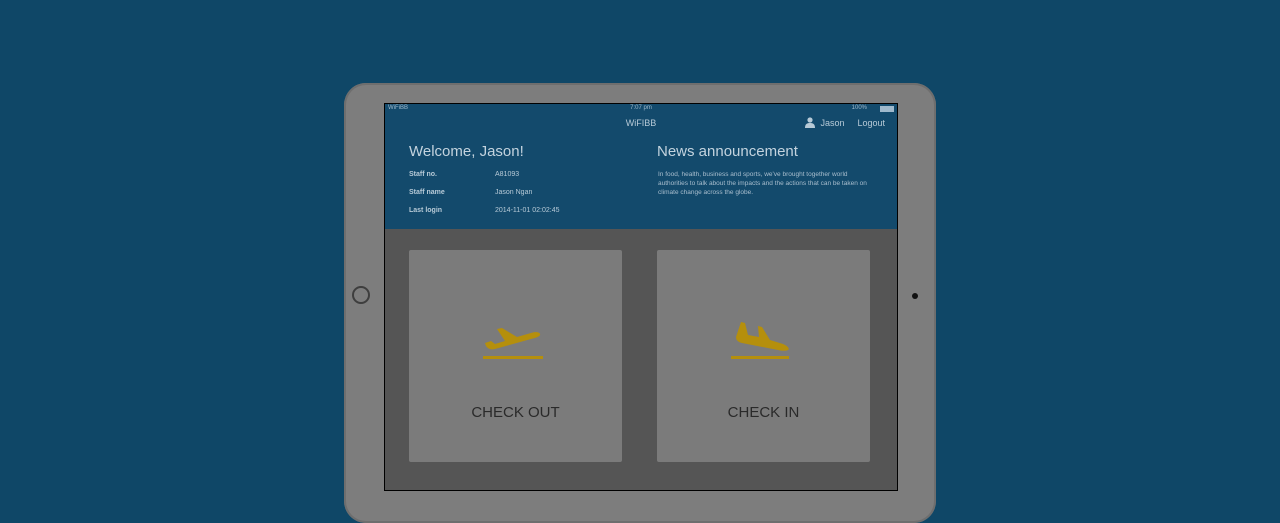  What do you see at coordinates (527, 210) in the screenshot?
I see `info-value: 2014-11-01 02:02:45` at bounding box center [527, 210].